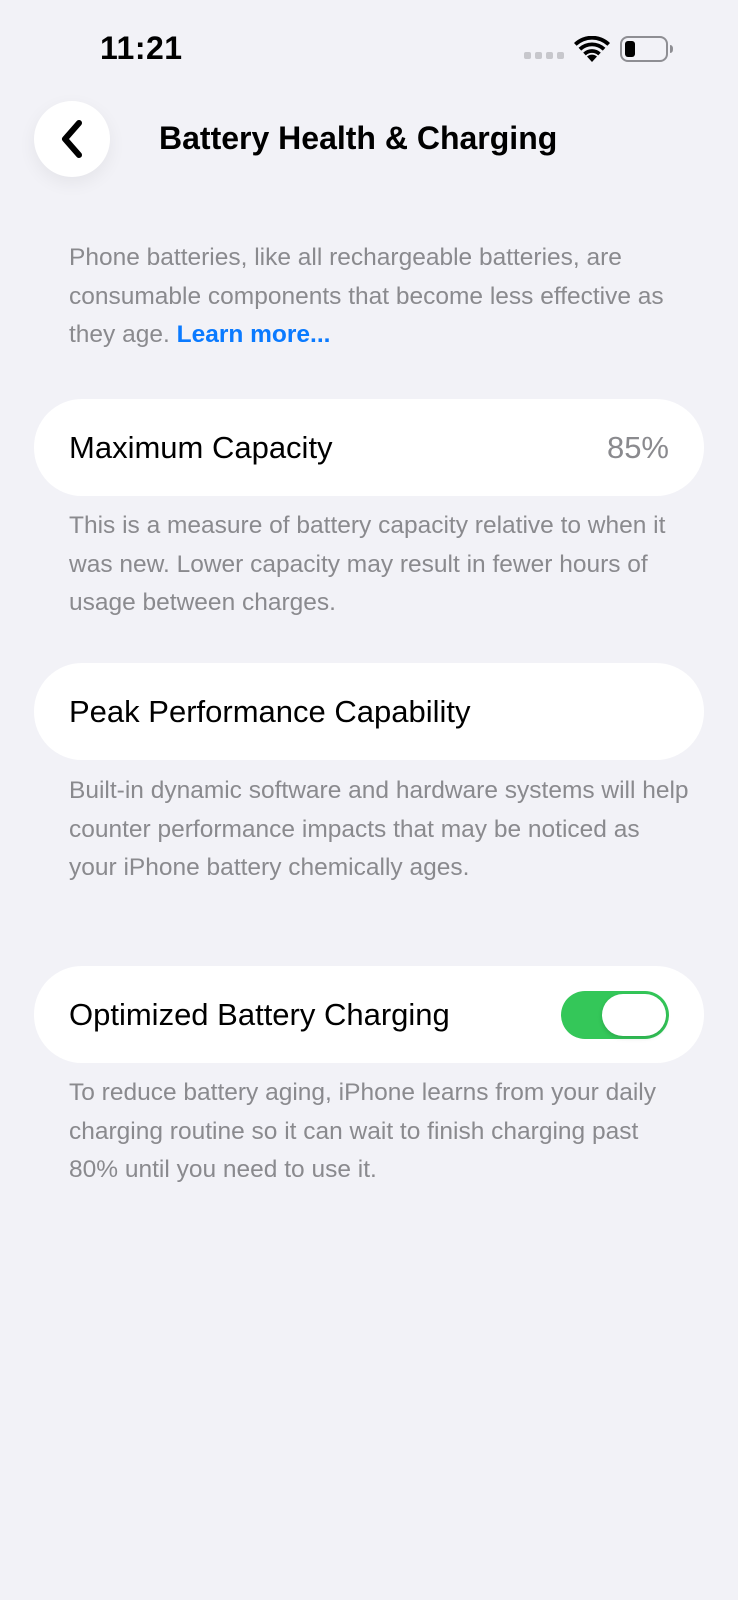 The image size is (738, 1600). What do you see at coordinates (634, 1014) in the screenshot?
I see `toggle-knob` at bounding box center [634, 1014].